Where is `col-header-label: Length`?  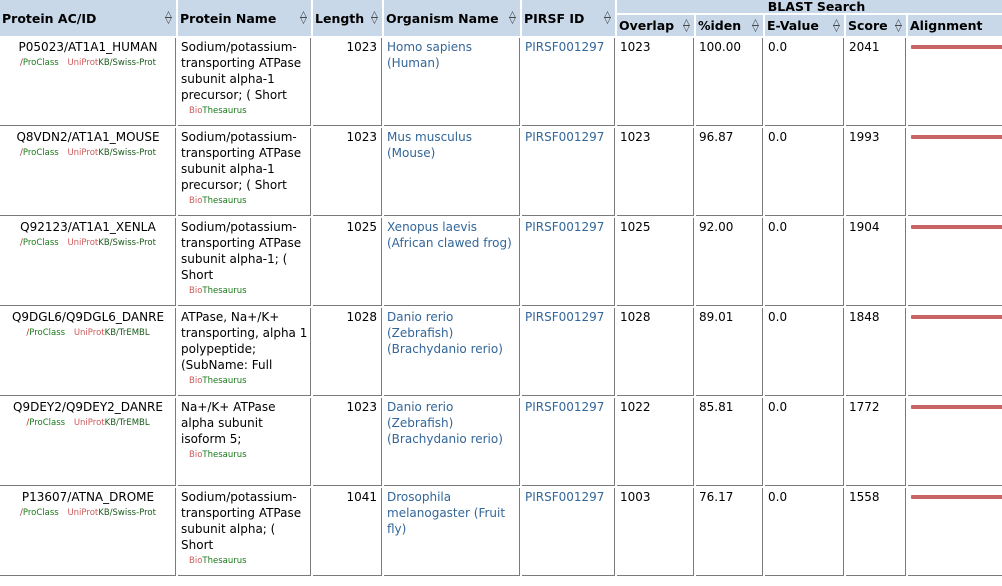 col-header-label: Length is located at coordinates (340, 18).